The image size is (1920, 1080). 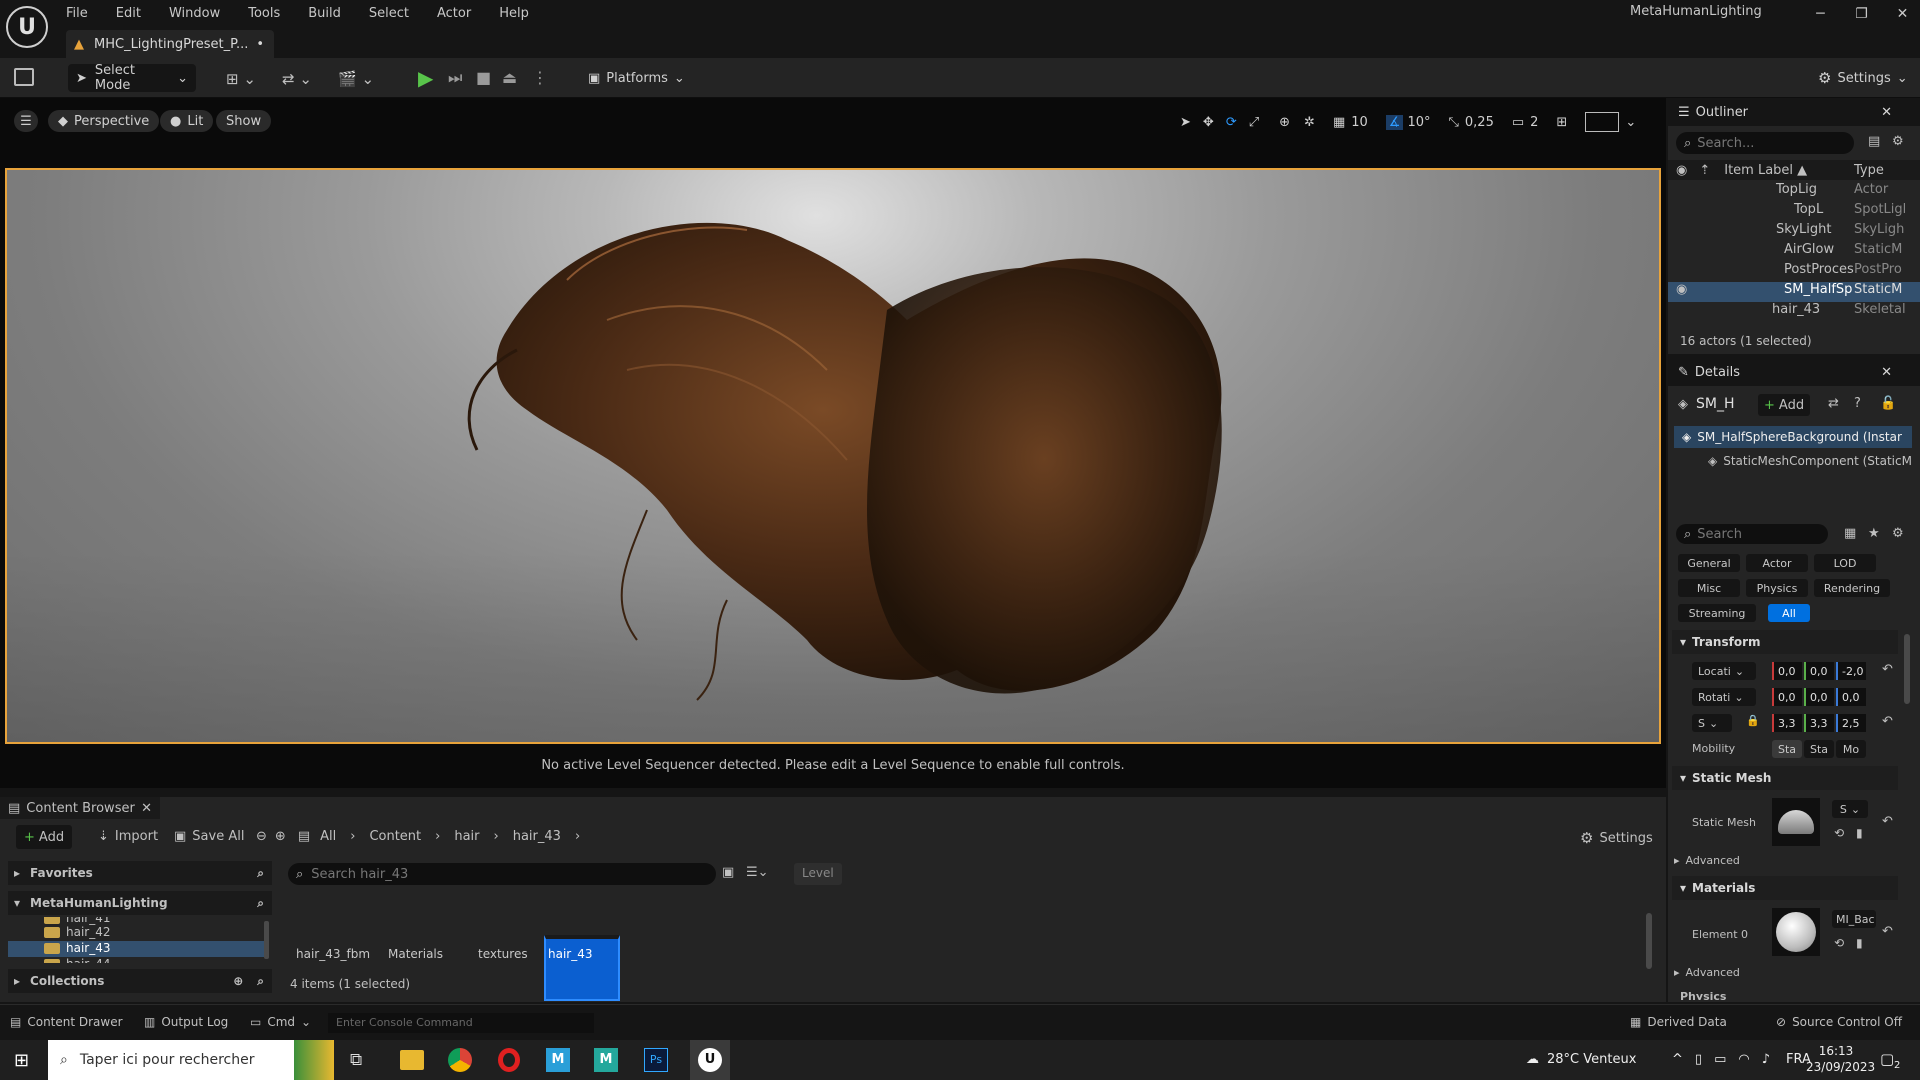 What do you see at coordinates (1794, 292) in the screenshot?
I see `outliner-row-selected: ◉ SM_HalfSp StaticM` at bounding box center [1794, 292].